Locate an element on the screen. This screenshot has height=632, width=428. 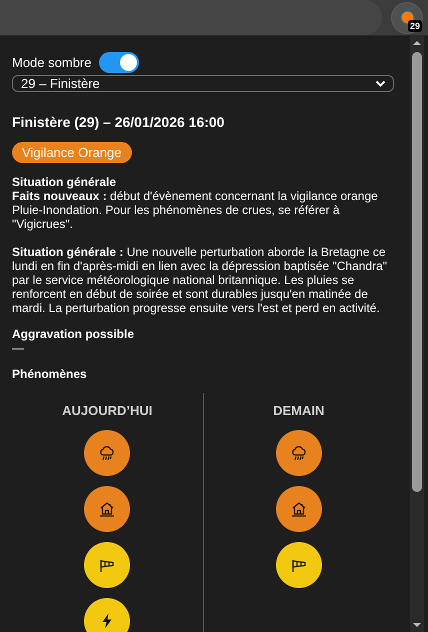
day-heading: AUJOURD’HUI is located at coordinates (107, 410).